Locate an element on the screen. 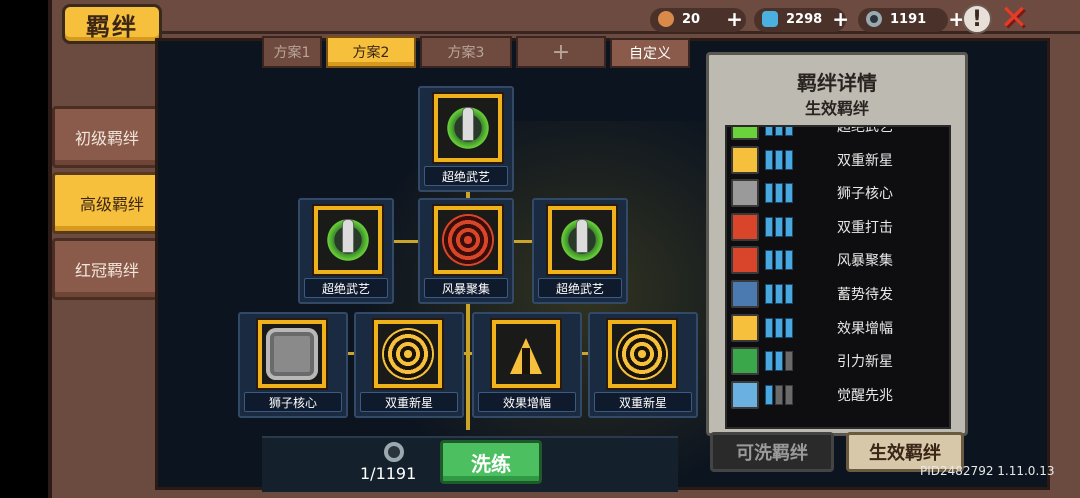 This screenshot has height=498, width=1080. bond-node-top: 超绝武艺 is located at coordinates (466, 139).